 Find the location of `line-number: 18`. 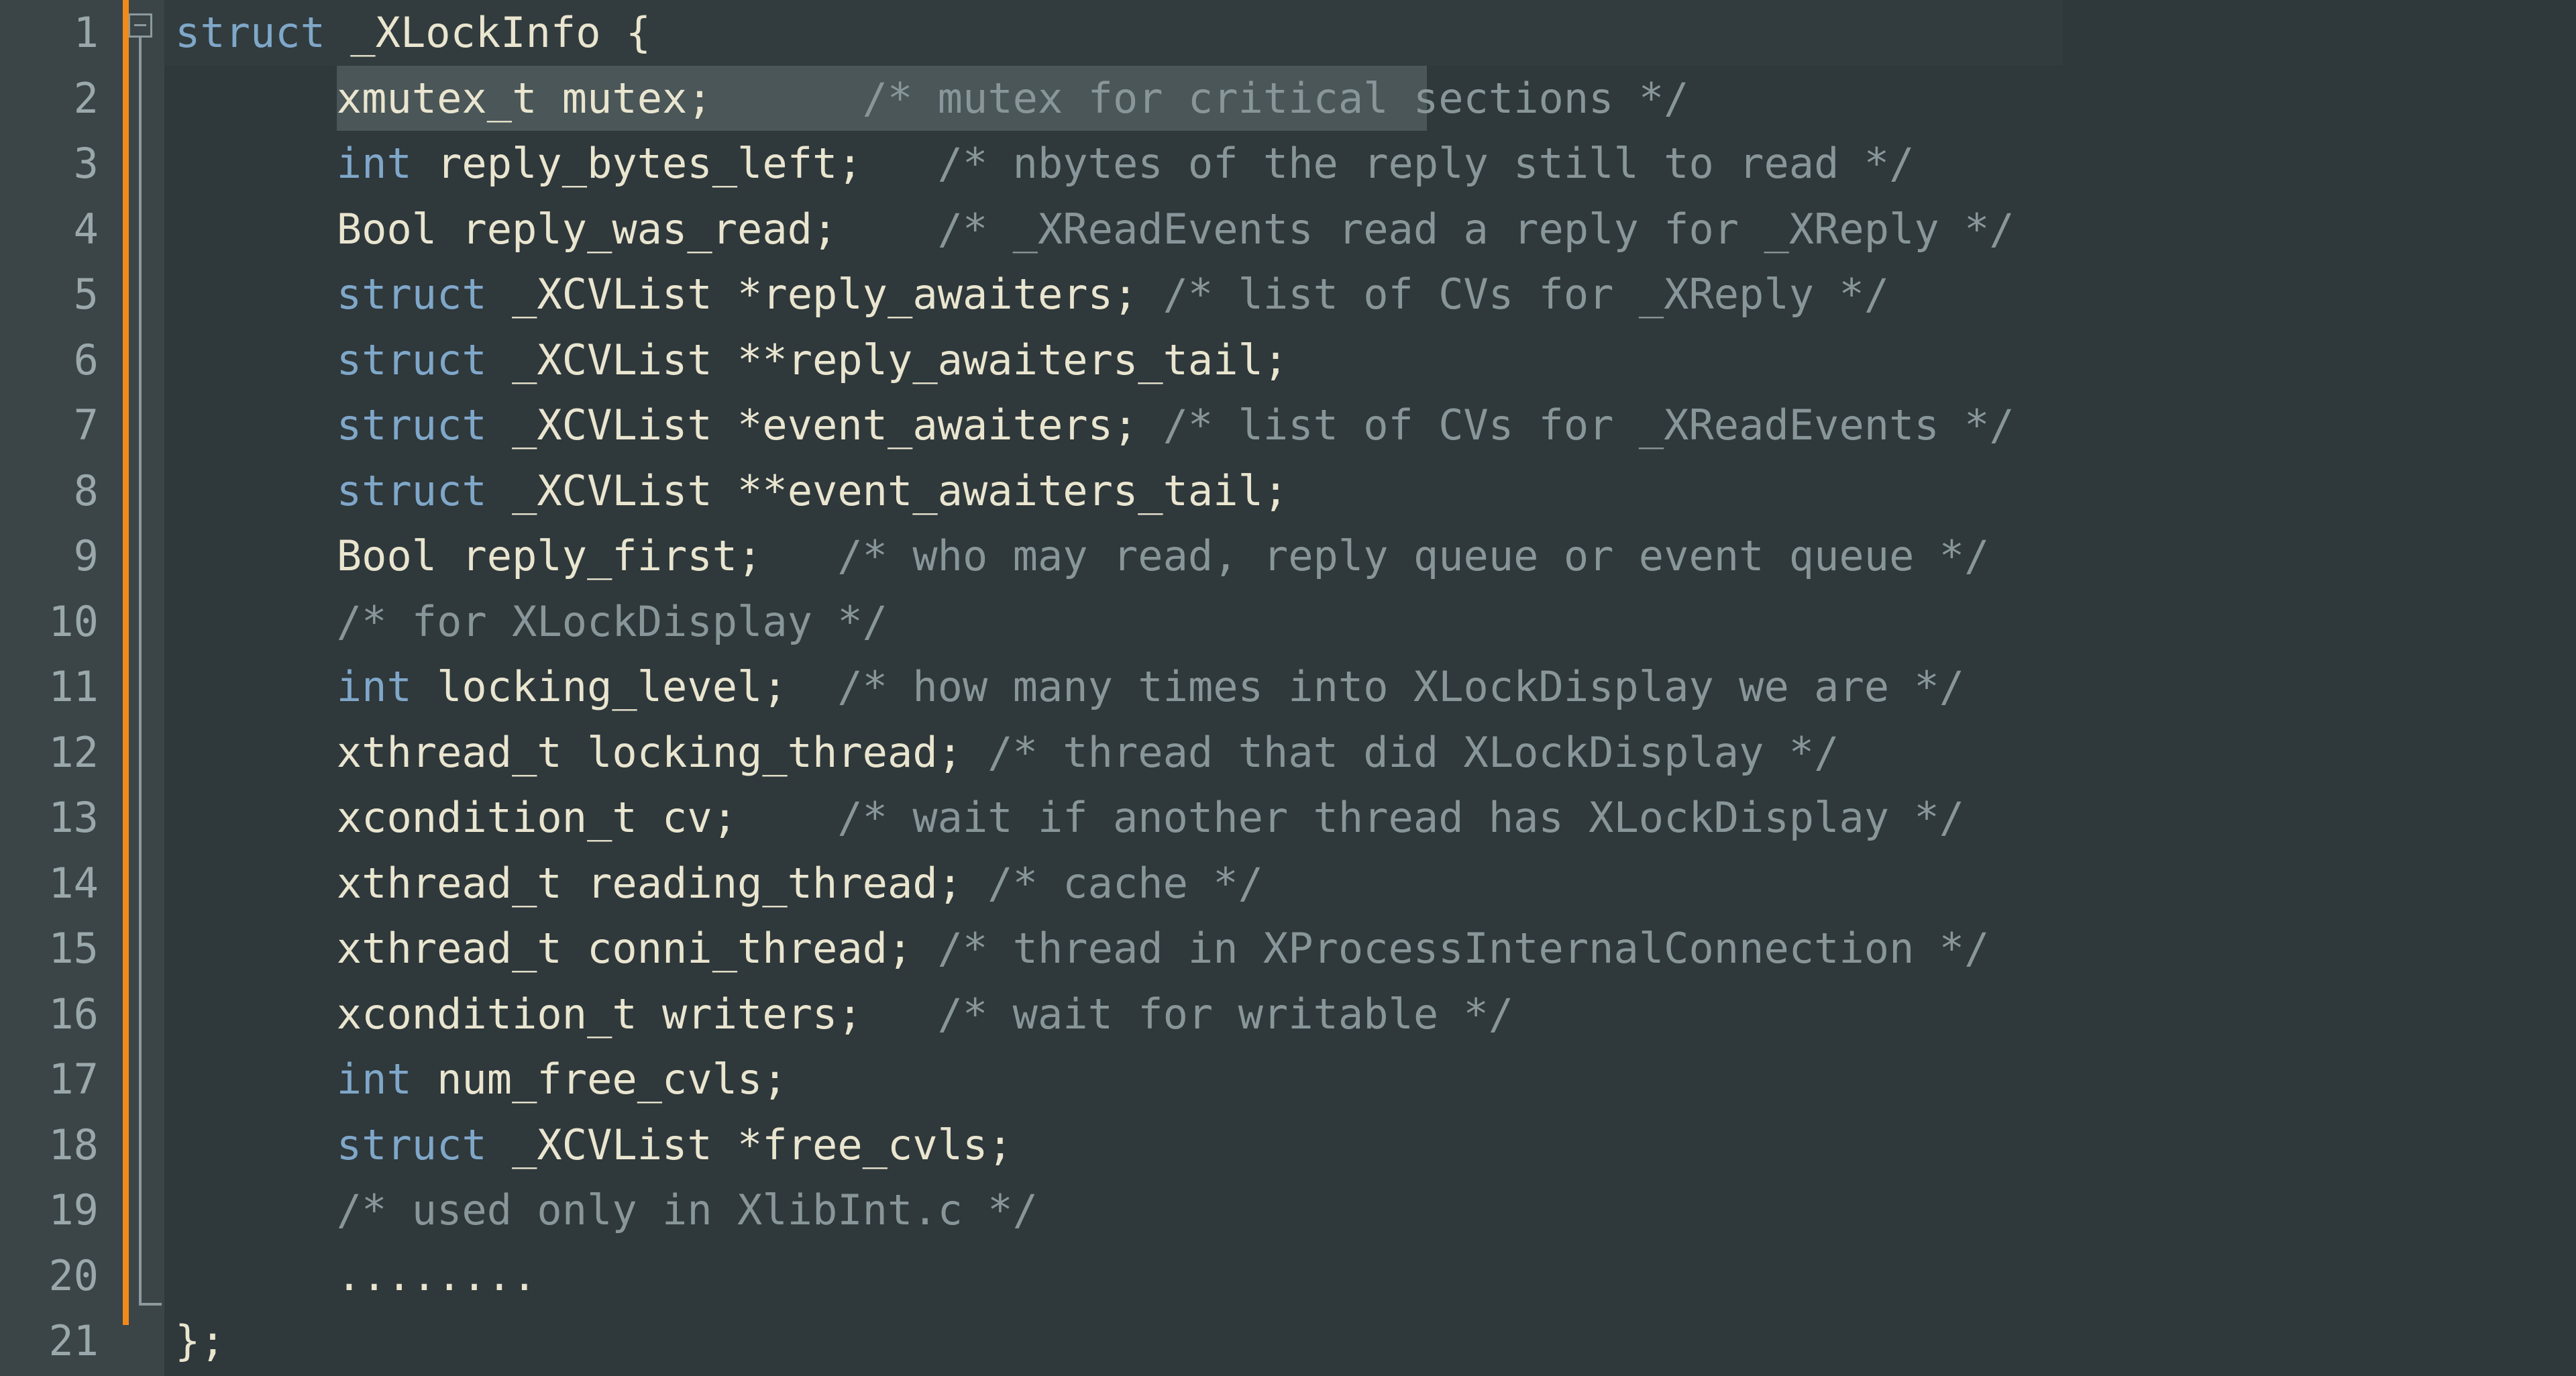

line-number: 18 is located at coordinates (61, 1145).